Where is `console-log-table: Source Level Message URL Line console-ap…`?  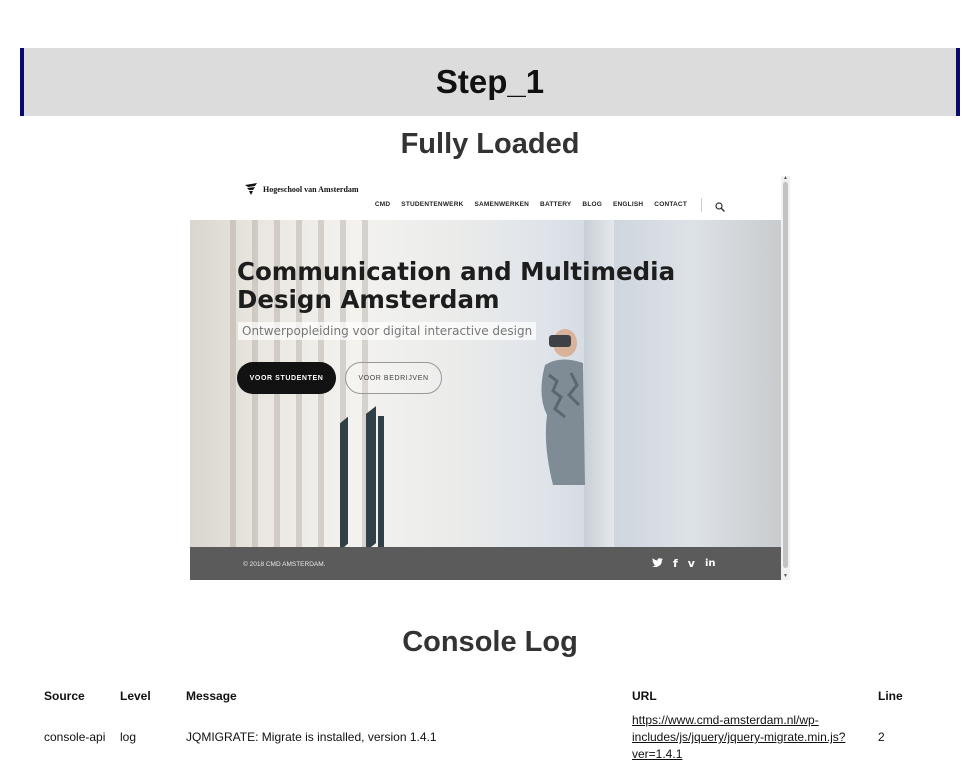
console-log-table: Source Level Message URL Line console-ap… is located at coordinates (491, 724).